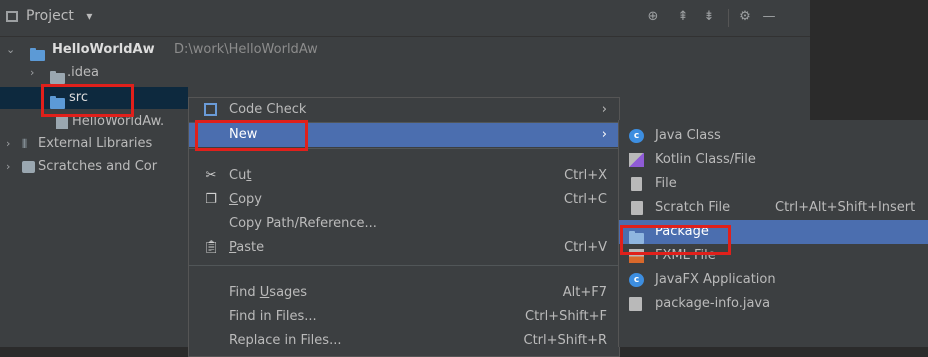 The width and height of the screenshot is (928, 357). What do you see at coordinates (683, 17) in the screenshot?
I see `expand-all-icon: ⇞` at bounding box center [683, 17].